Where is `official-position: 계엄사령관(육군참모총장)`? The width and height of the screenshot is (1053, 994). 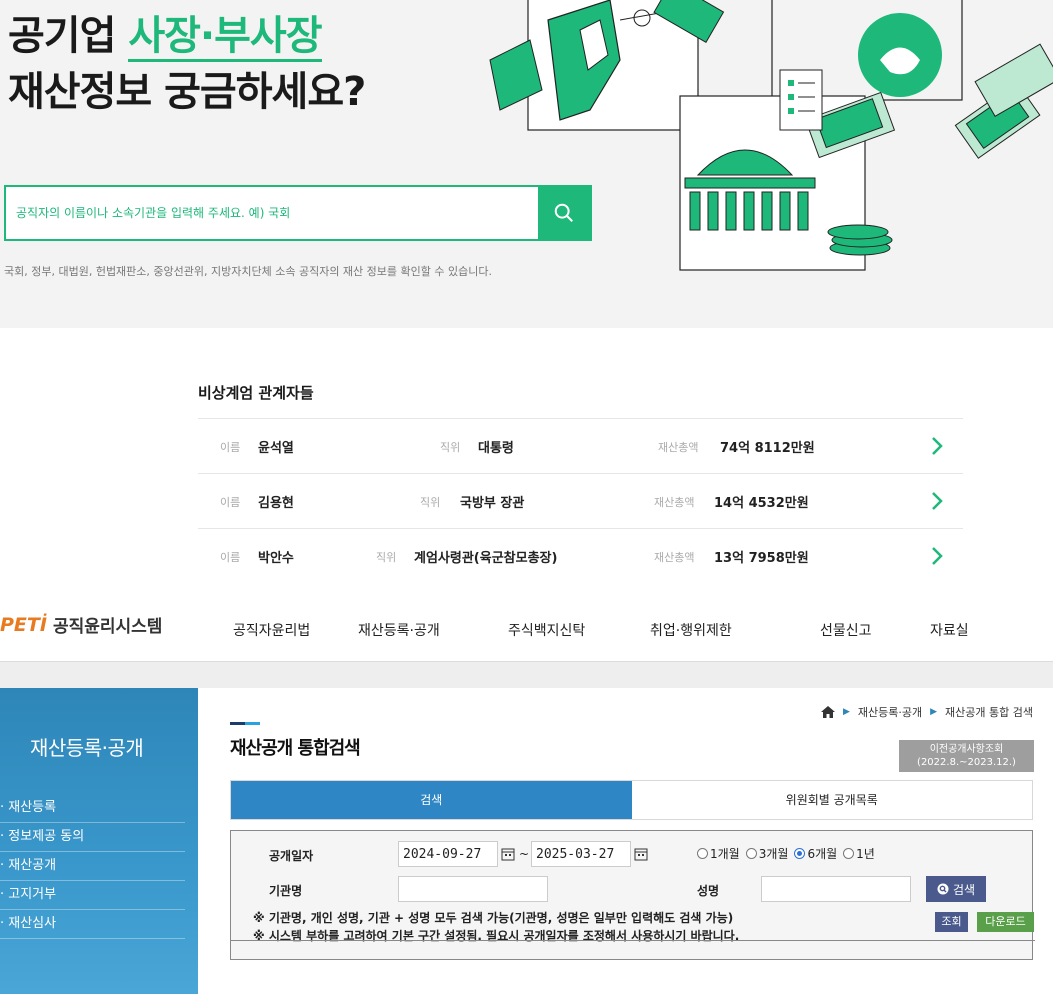
official-position: 계엄사령관(육군참모총장) is located at coordinates (486, 558).